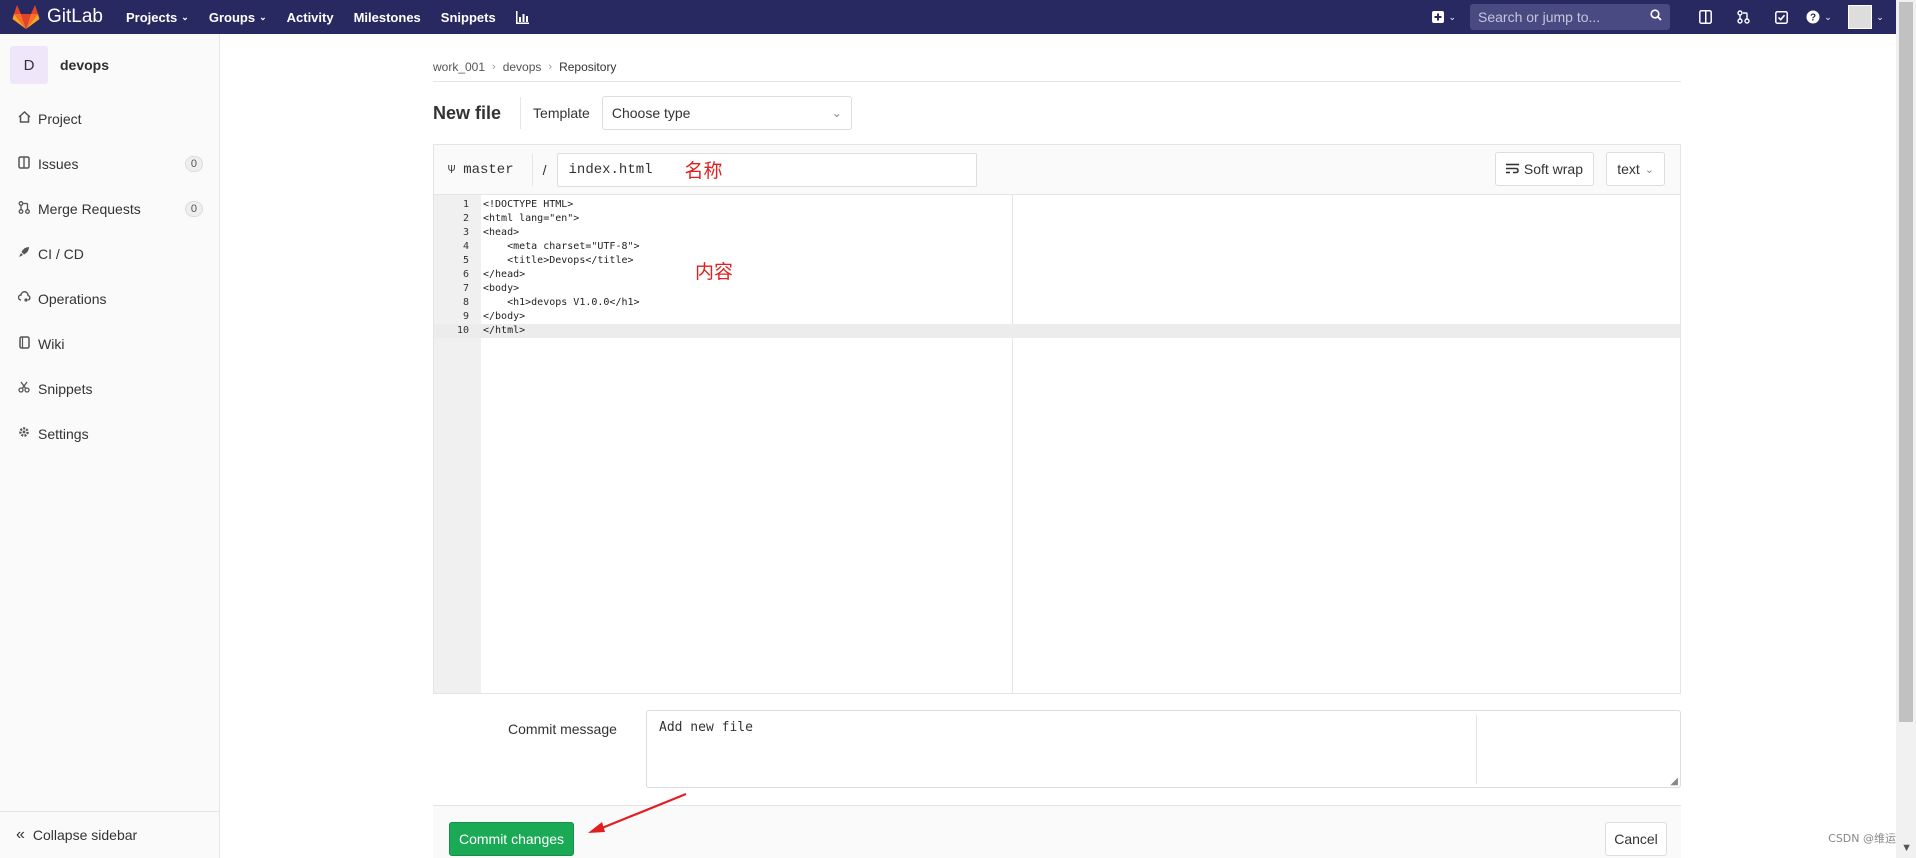 The image size is (1916, 858). Describe the element at coordinates (1656, 17) in the screenshot. I see `search-icon` at that location.